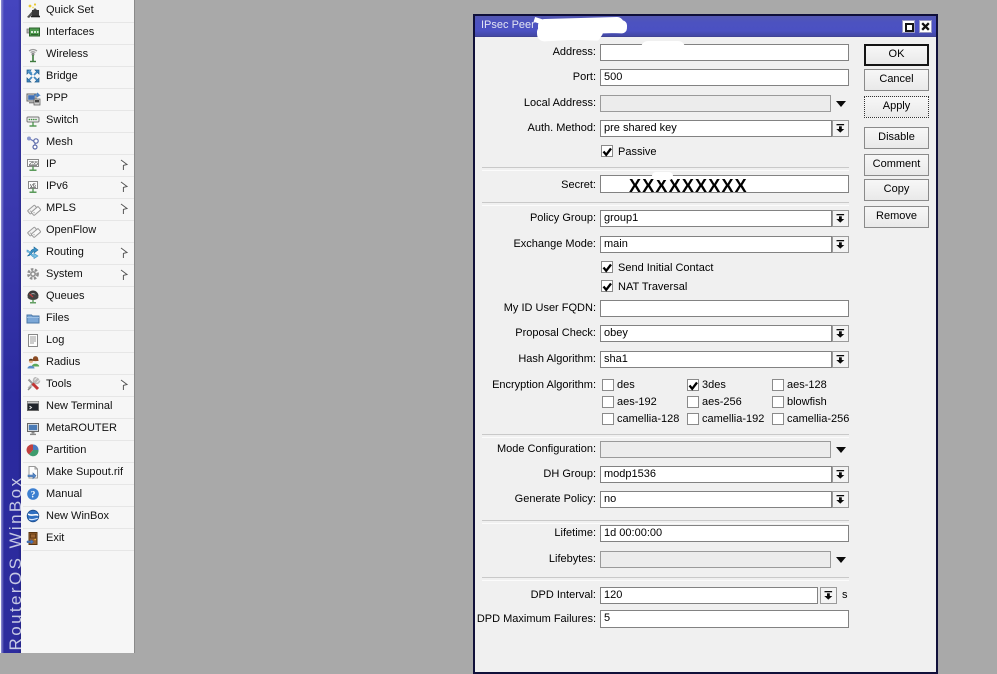  I want to click on svg-text: 255, so click(33, 164).